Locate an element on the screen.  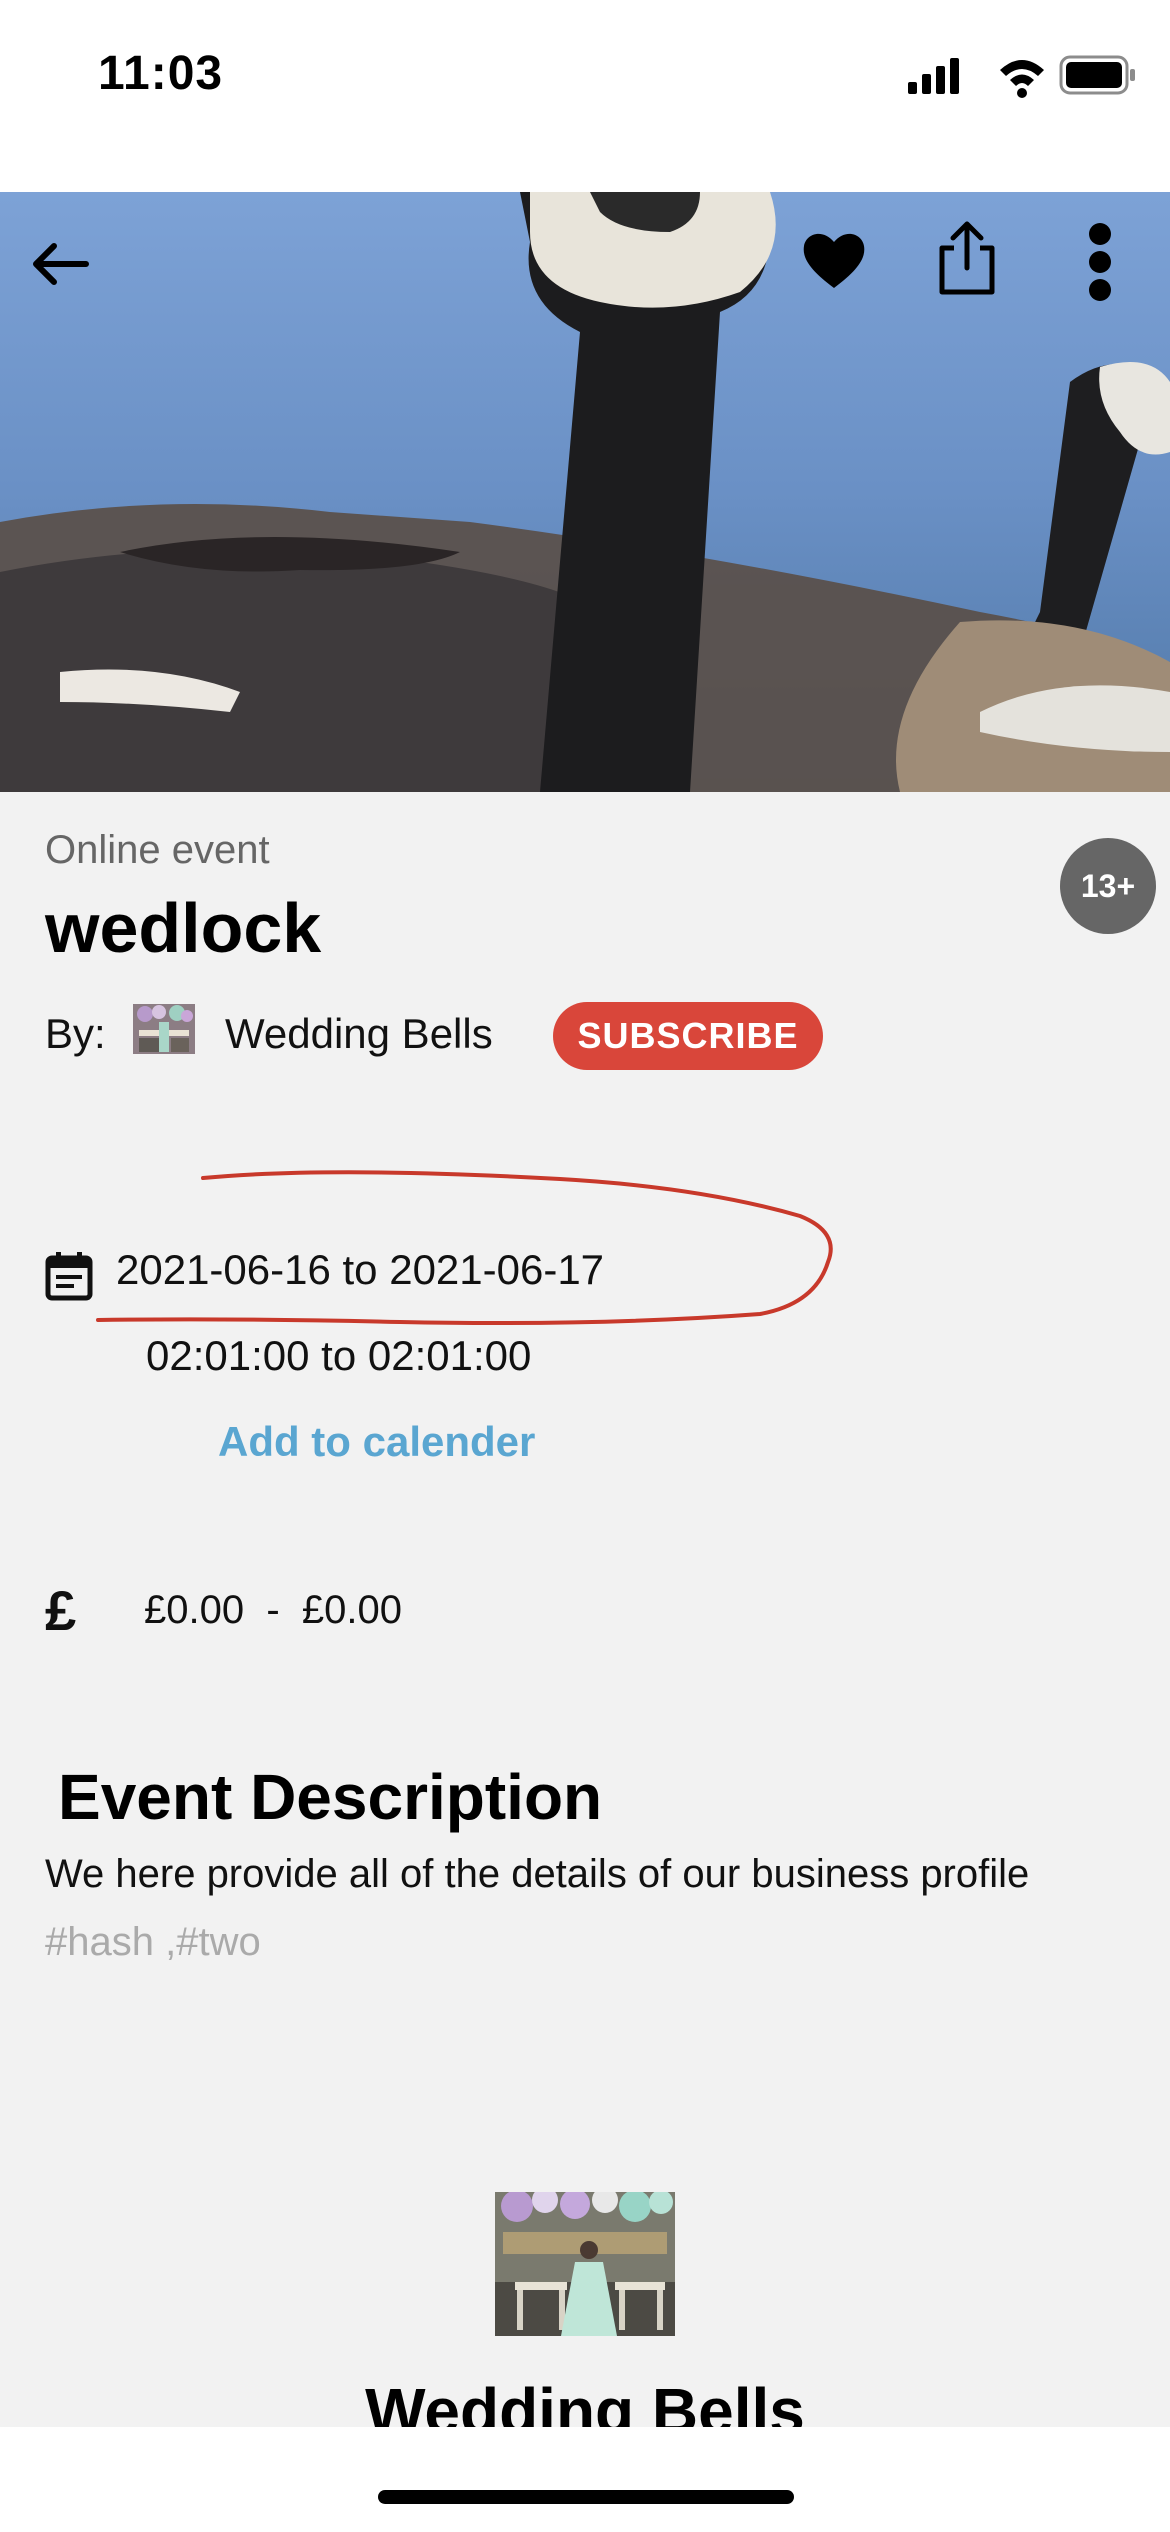
share-button is located at coordinates (967, 258).